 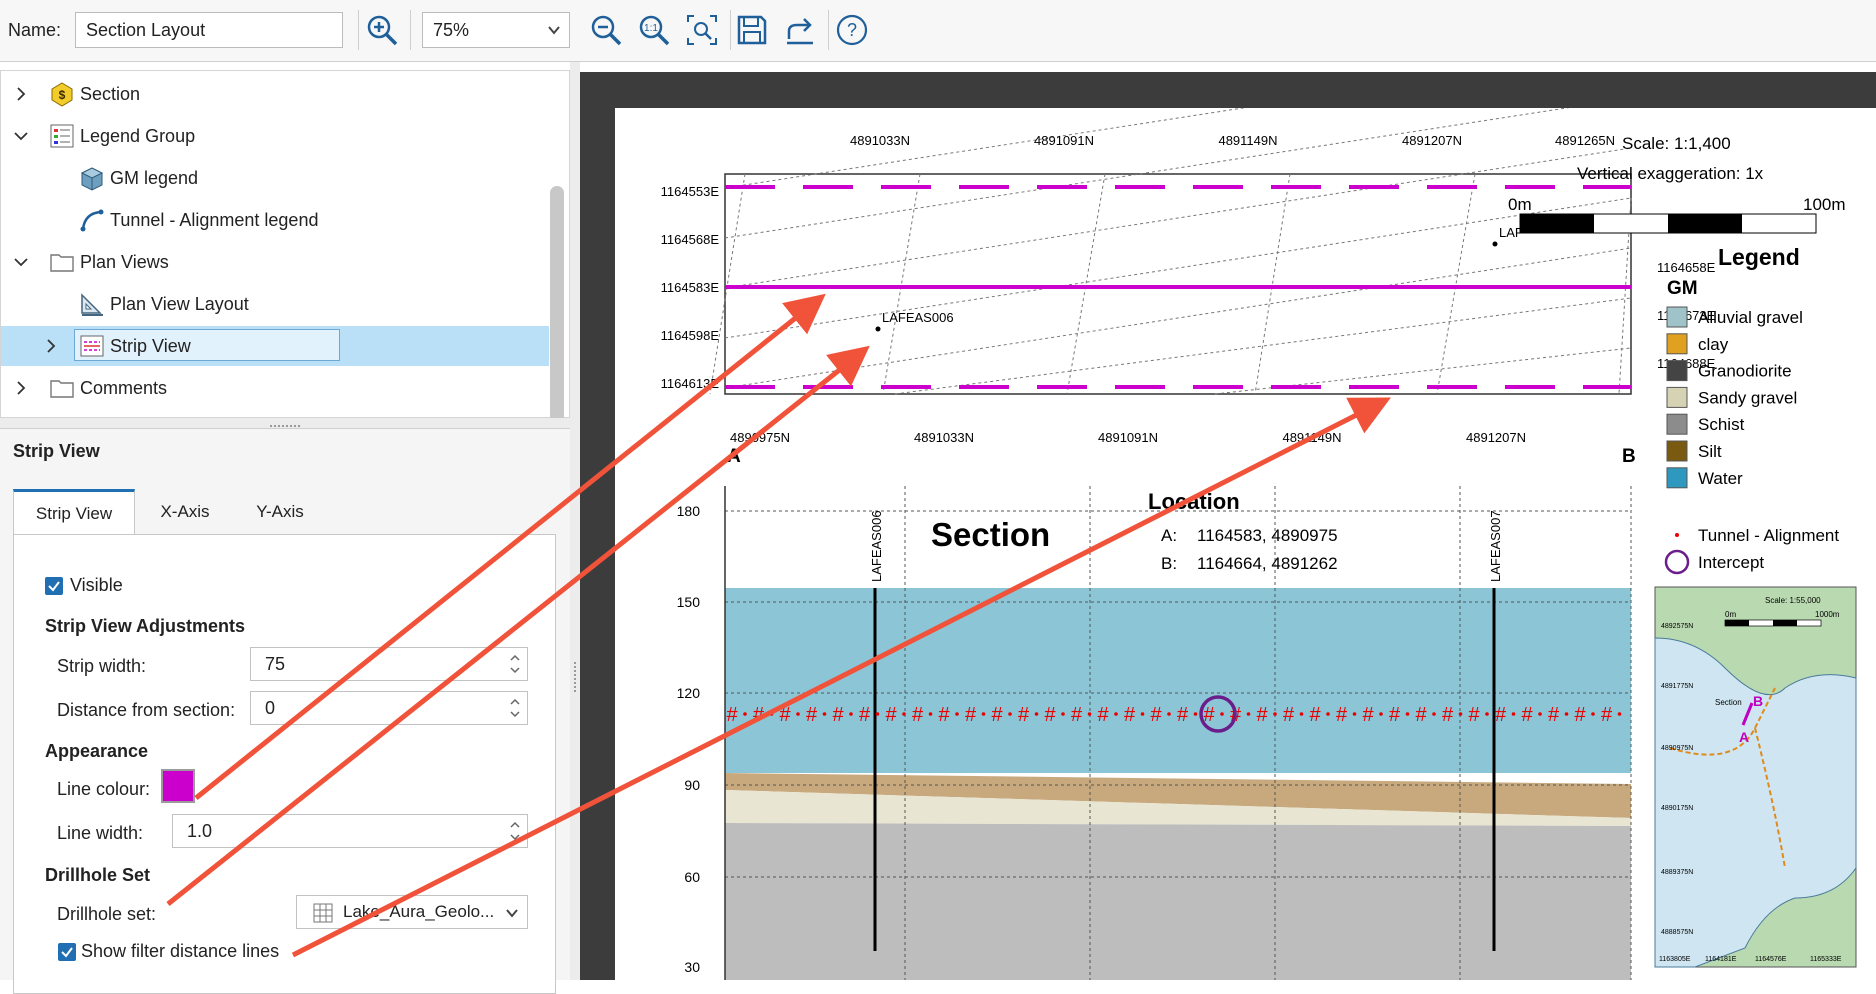 What do you see at coordinates (1720, 478) in the screenshot?
I see `legend-item-label: Water` at bounding box center [1720, 478].